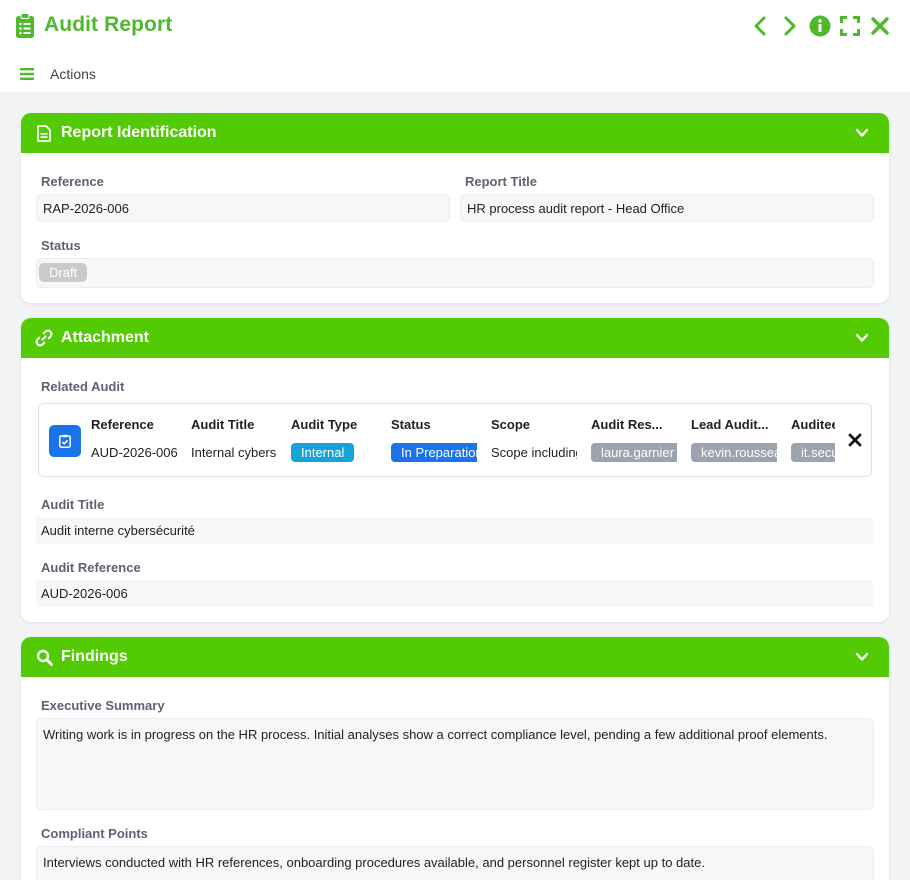 This screenshot has height=880, width=910. What do you see at coordinates (455, 133) in the screenshot?
I see `report-identification-header: Report Identification` at bounding box center [455, 133].